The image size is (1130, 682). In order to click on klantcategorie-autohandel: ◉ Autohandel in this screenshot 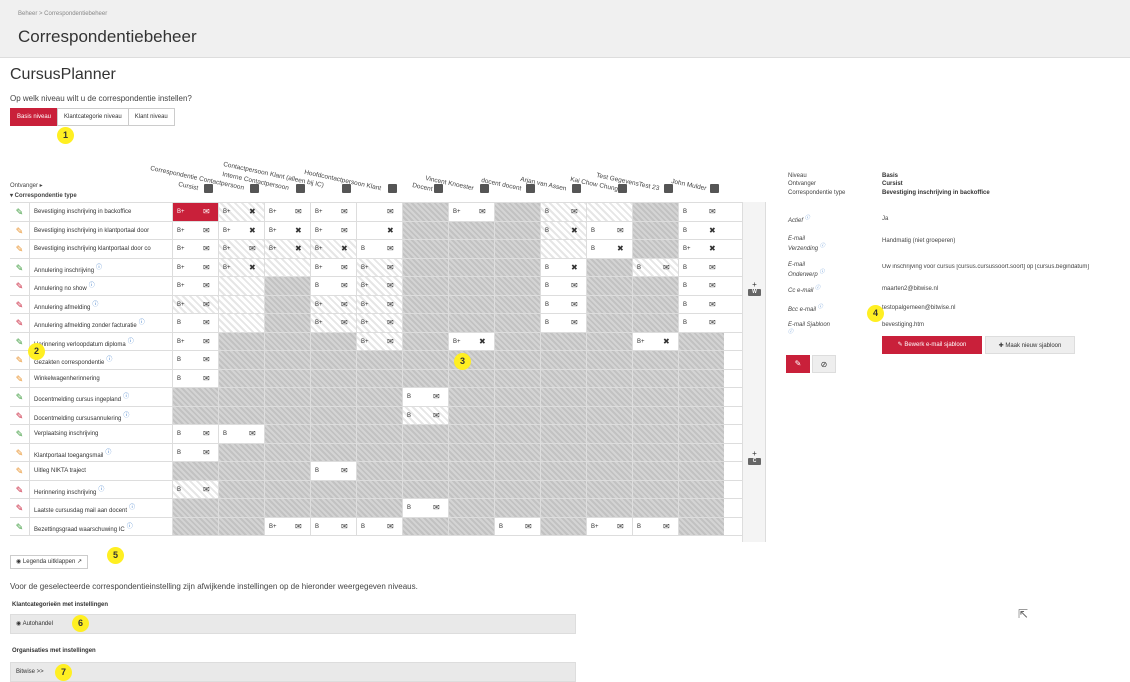, I will do `click(293, 624)`.